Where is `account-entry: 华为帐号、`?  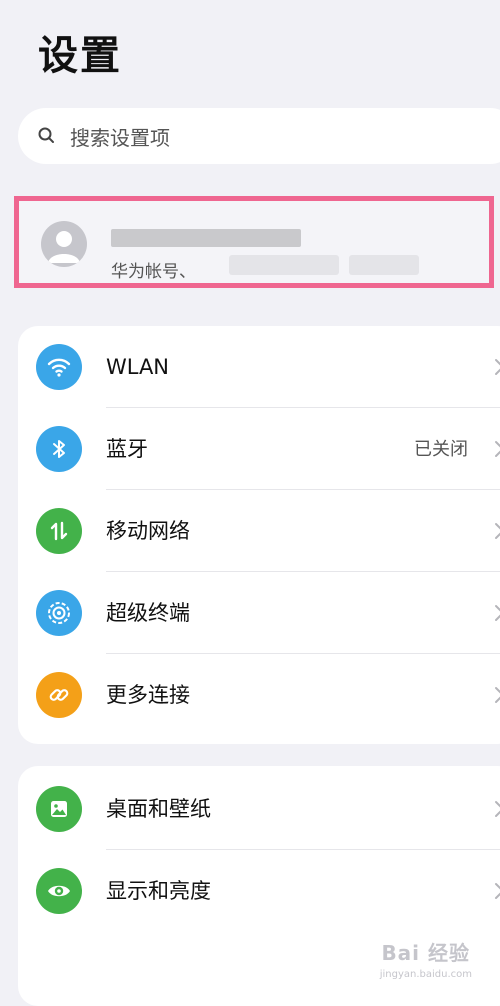 account-entry: 华为帐号、 is located at coordinates (254, 242).